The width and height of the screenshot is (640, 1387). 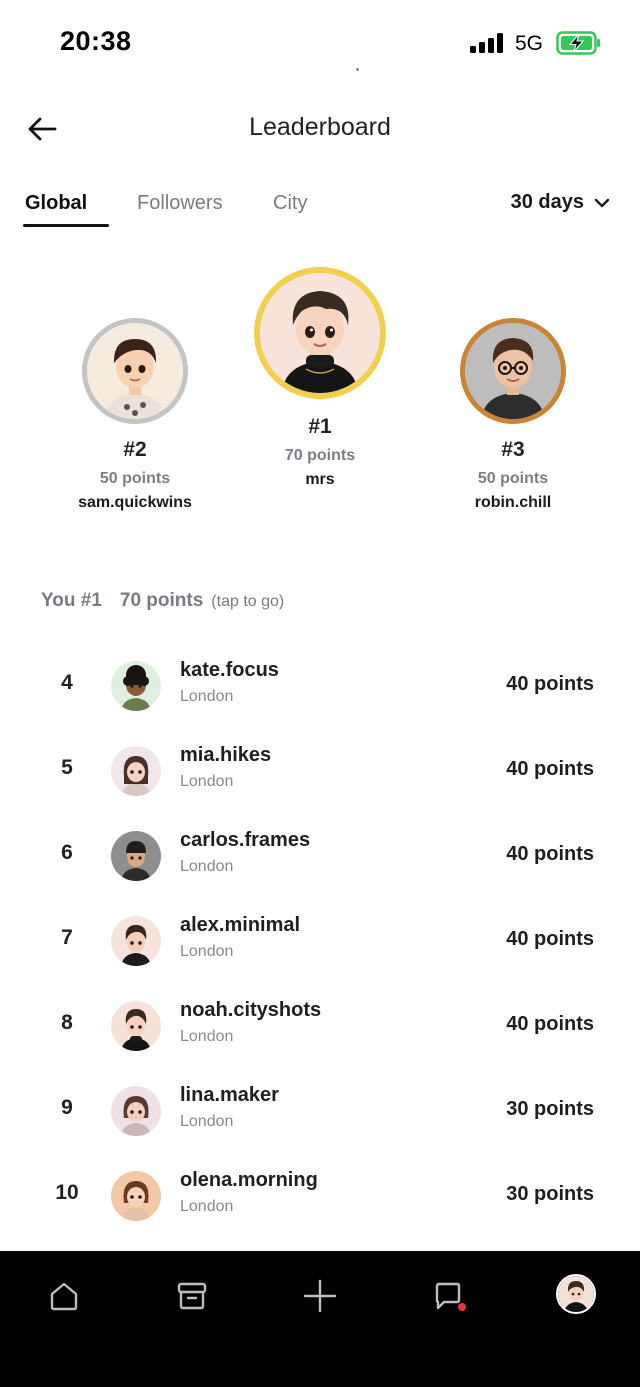 I want to click on podium-first-username: mrs, so click(x=320, y=479).